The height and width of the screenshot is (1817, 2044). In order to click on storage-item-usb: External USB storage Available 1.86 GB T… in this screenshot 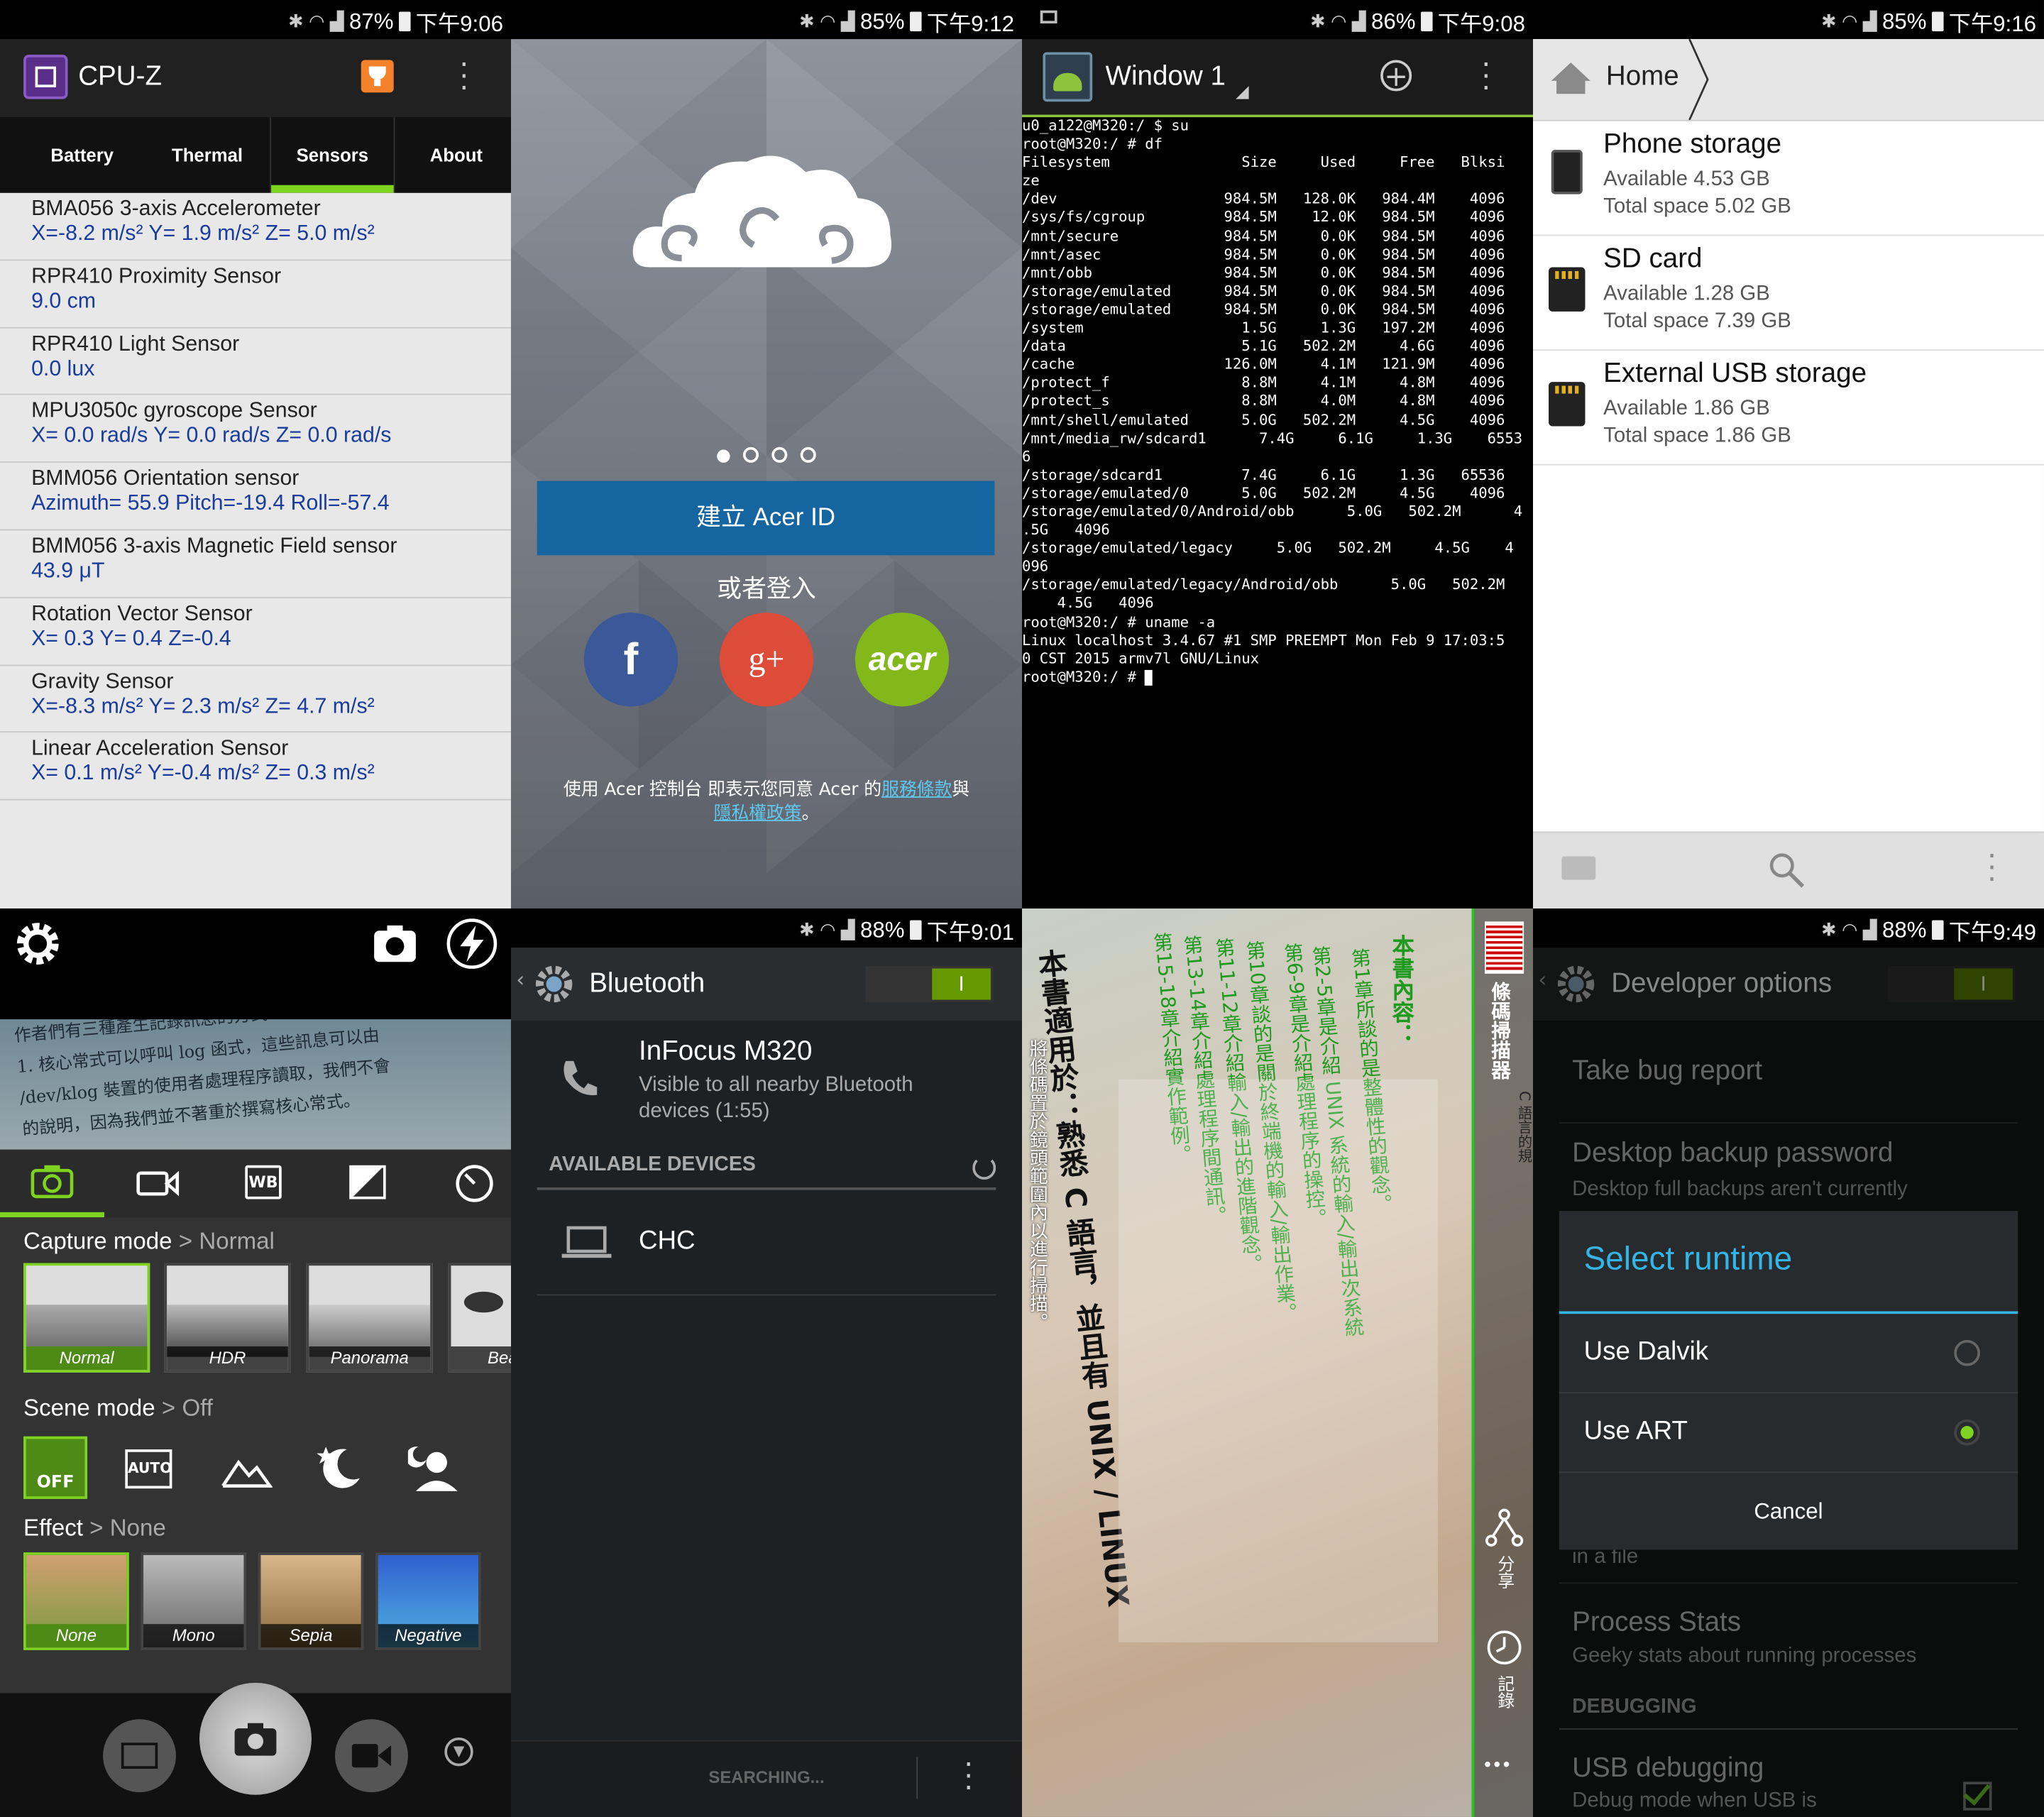, I will do `click(1788, 408)`.